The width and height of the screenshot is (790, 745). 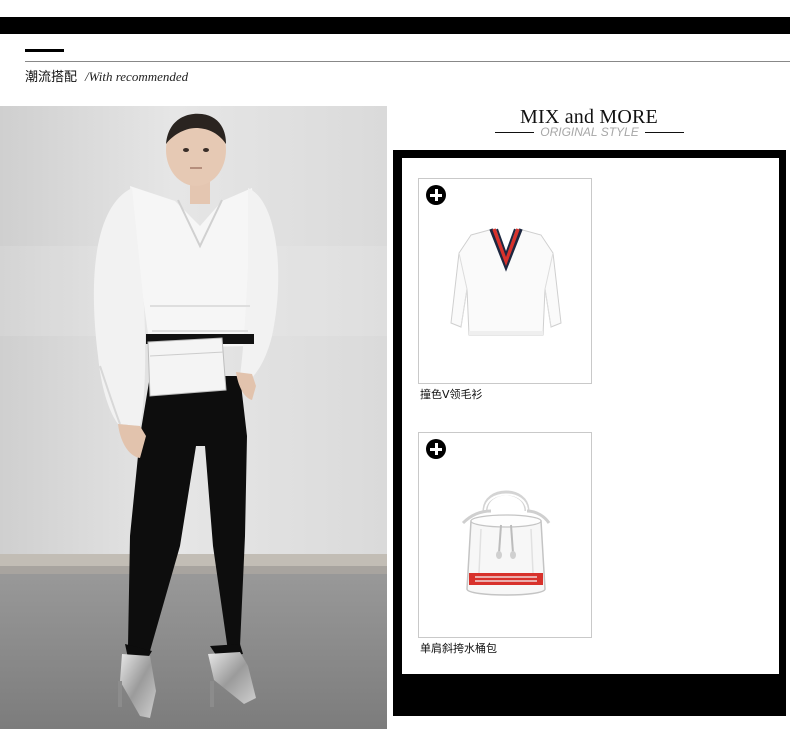 I want to click on section-title: 潮流搭配/With recommended, so click(x=106, y=77).